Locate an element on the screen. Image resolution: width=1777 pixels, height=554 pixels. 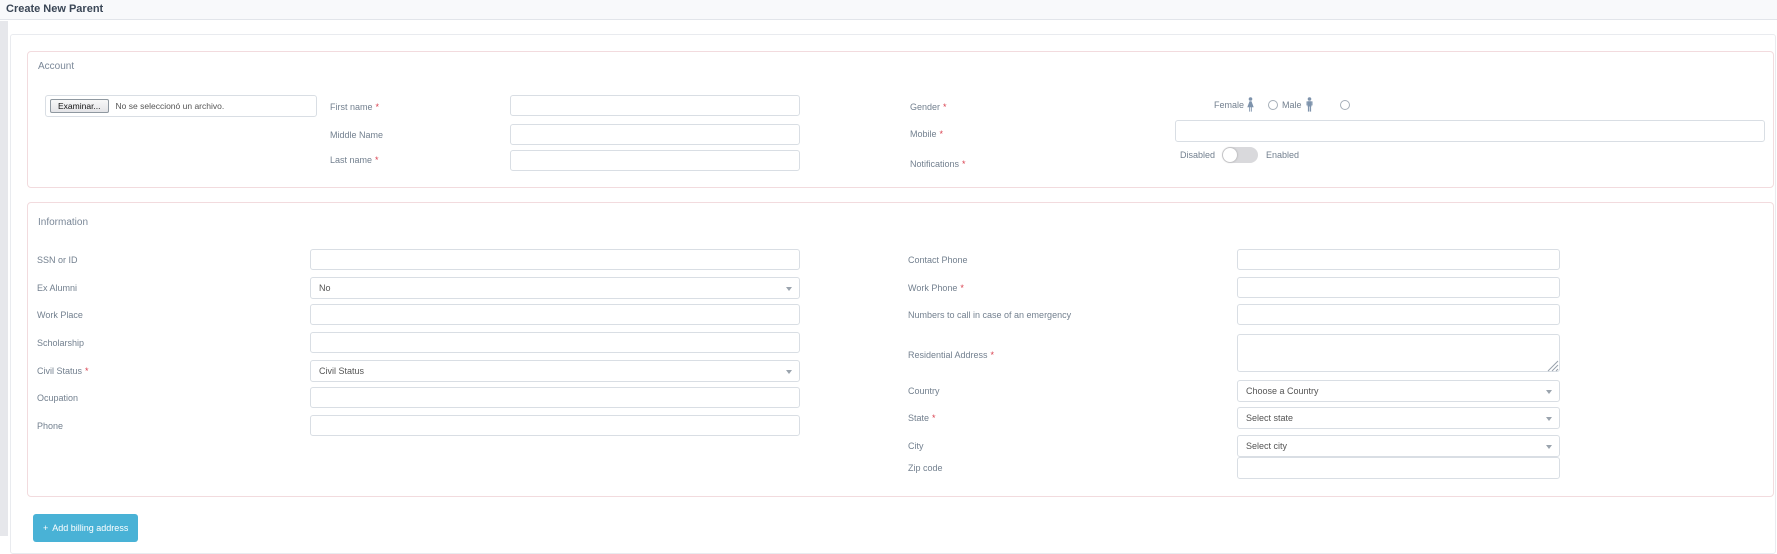
country-label: Country is located at coordinates (924, 391).